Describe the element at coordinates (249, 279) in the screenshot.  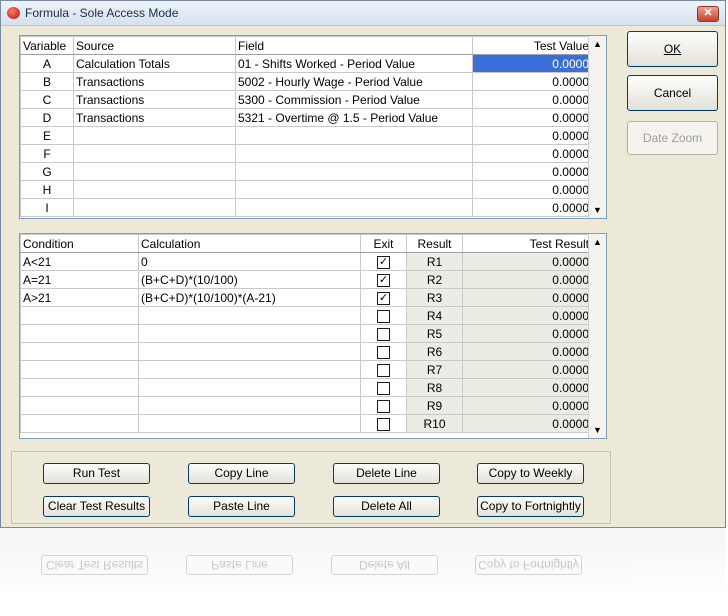
I see `calculation-cell: (B+C+D)*(10/100)` at that location.